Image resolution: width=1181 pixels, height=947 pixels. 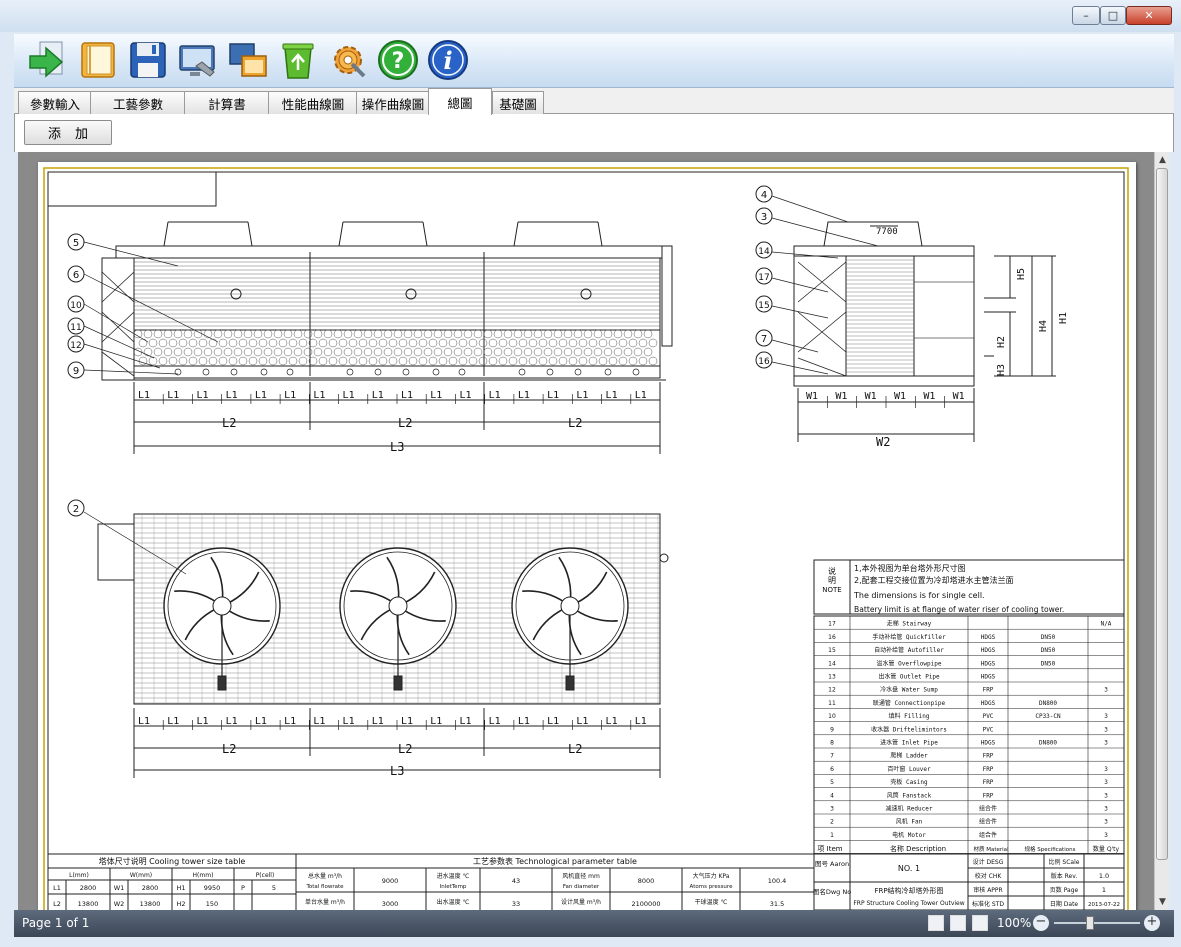 What do you see at coordinates (909, 716) in the screenshot?
I see `part-desc-10: 填料 Filling` at bounding box center [909, 716].